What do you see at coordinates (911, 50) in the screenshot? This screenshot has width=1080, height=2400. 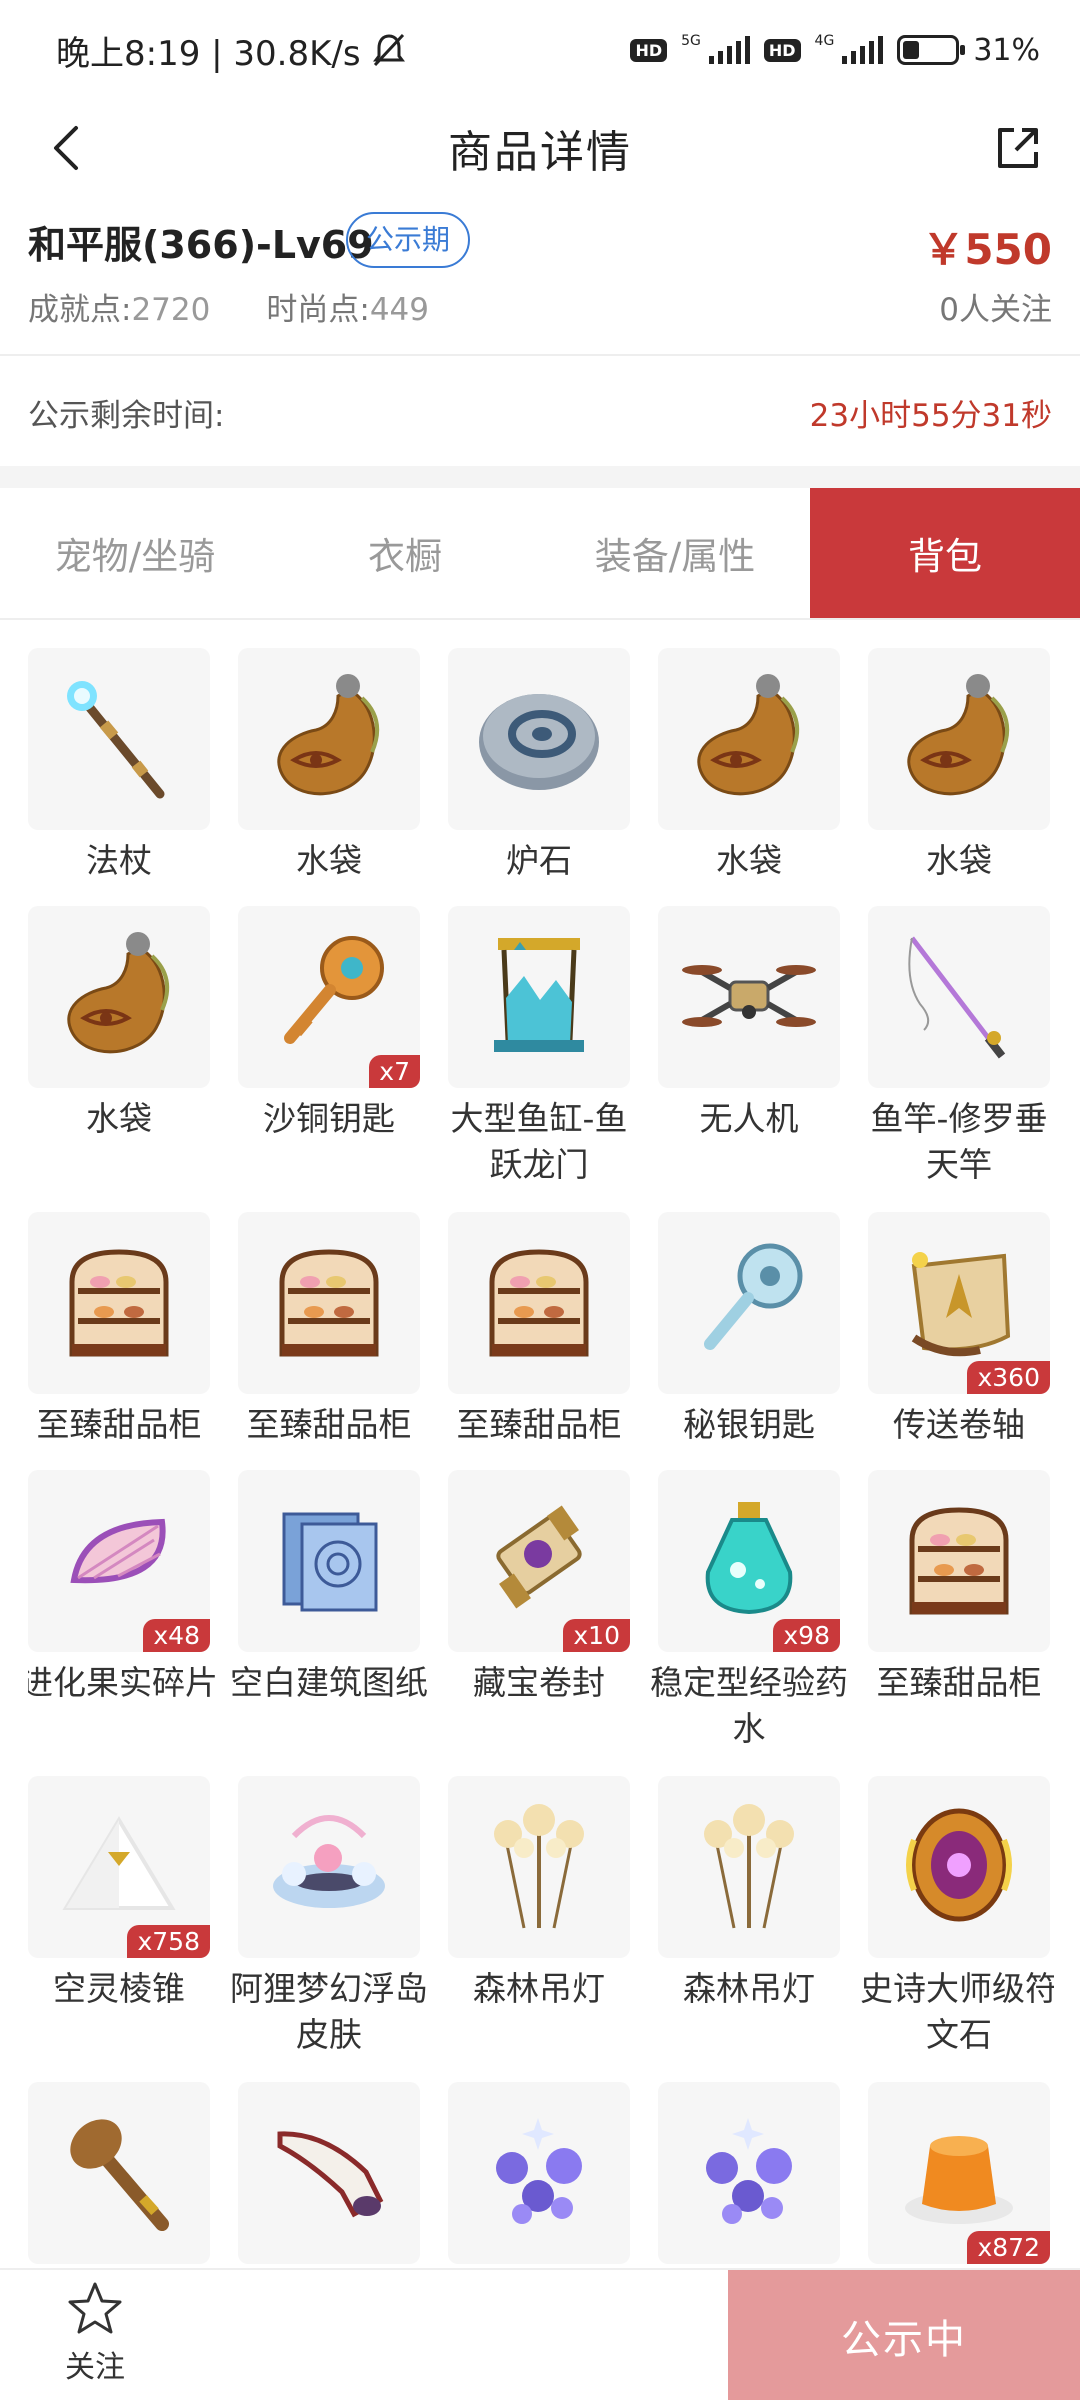 I see `battery-fill` at bounding box center [911, 50].